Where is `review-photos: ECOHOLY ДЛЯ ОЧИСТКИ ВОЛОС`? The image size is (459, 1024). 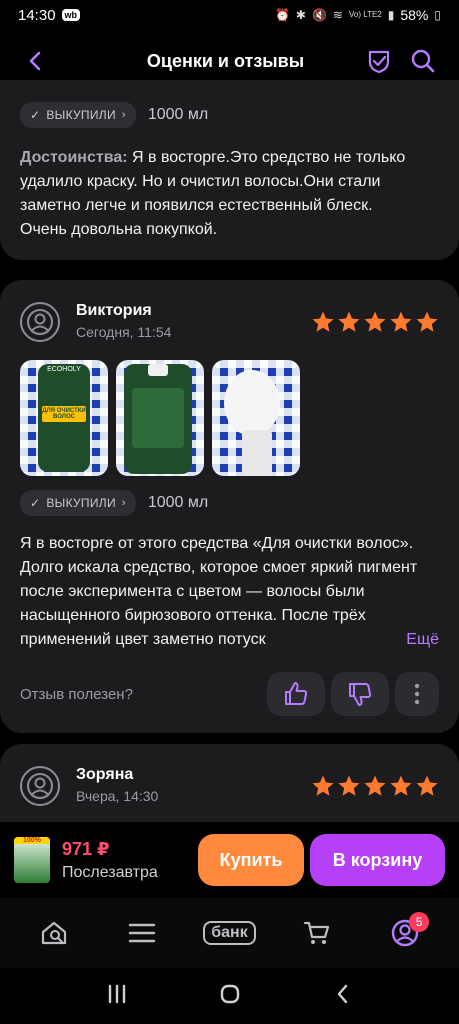
review-photos: ECOHOLY ДЛЯ ОЧИСТКИ ВОЛОС is located at coordinates (160, 418).